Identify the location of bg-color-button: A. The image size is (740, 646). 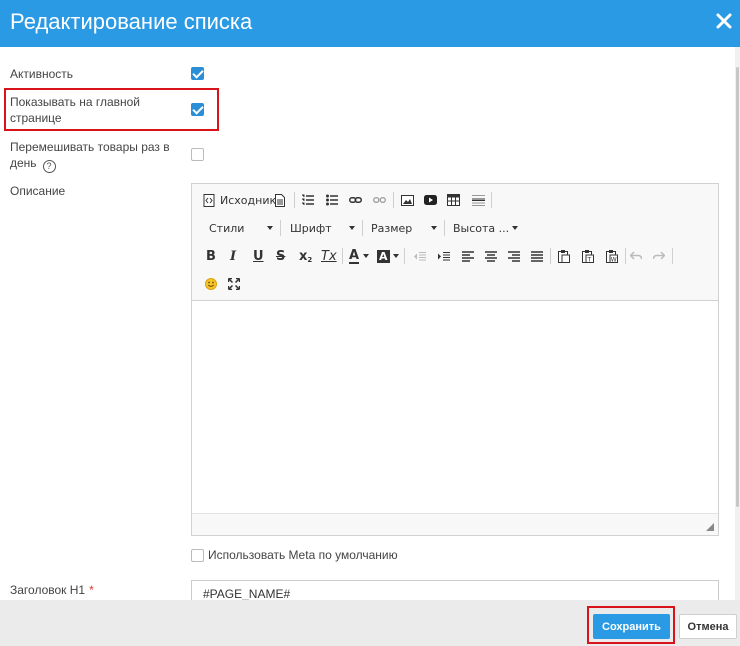
(388, 256).